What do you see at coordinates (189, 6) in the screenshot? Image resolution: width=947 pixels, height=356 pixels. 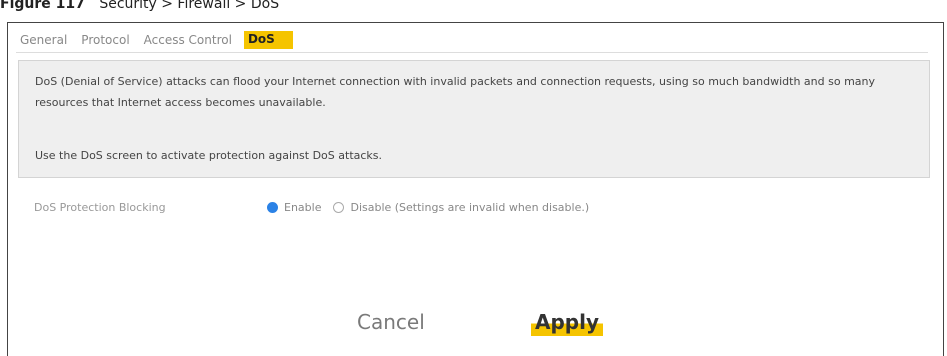 I see `figure-path: Security > Firewall > DoS` at bounding box center [189, 6].